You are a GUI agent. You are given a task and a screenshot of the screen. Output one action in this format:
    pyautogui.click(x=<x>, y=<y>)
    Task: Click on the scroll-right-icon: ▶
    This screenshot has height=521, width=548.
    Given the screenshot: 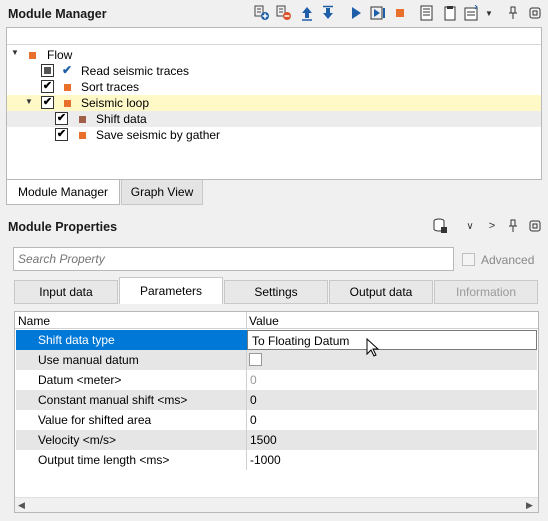 What is the action you would take?
    pyautogui.click(x=529, y=505)
    